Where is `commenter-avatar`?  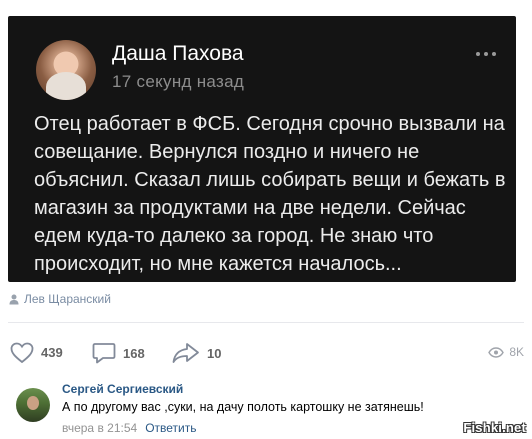
commenter-avatar is located at coordinates (33, 405).